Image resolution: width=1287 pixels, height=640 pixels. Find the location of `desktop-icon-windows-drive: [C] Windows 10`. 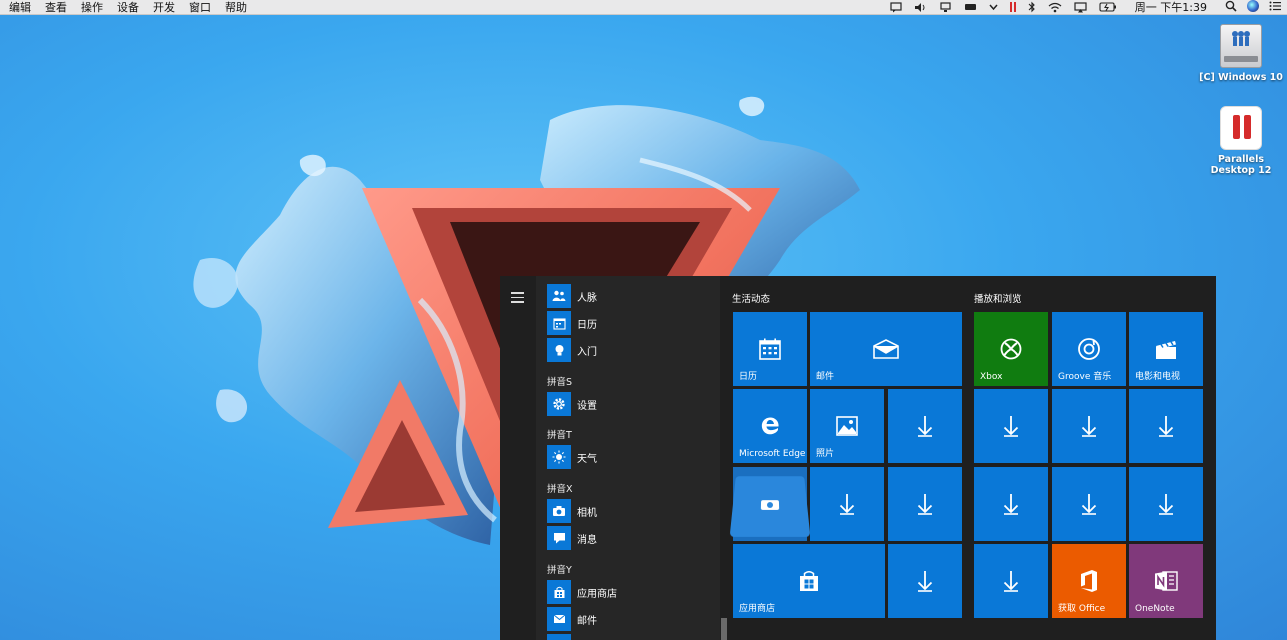

desktop-icon-windows-drive: [C] Windows 10 is located at coordinates (1241, 53).